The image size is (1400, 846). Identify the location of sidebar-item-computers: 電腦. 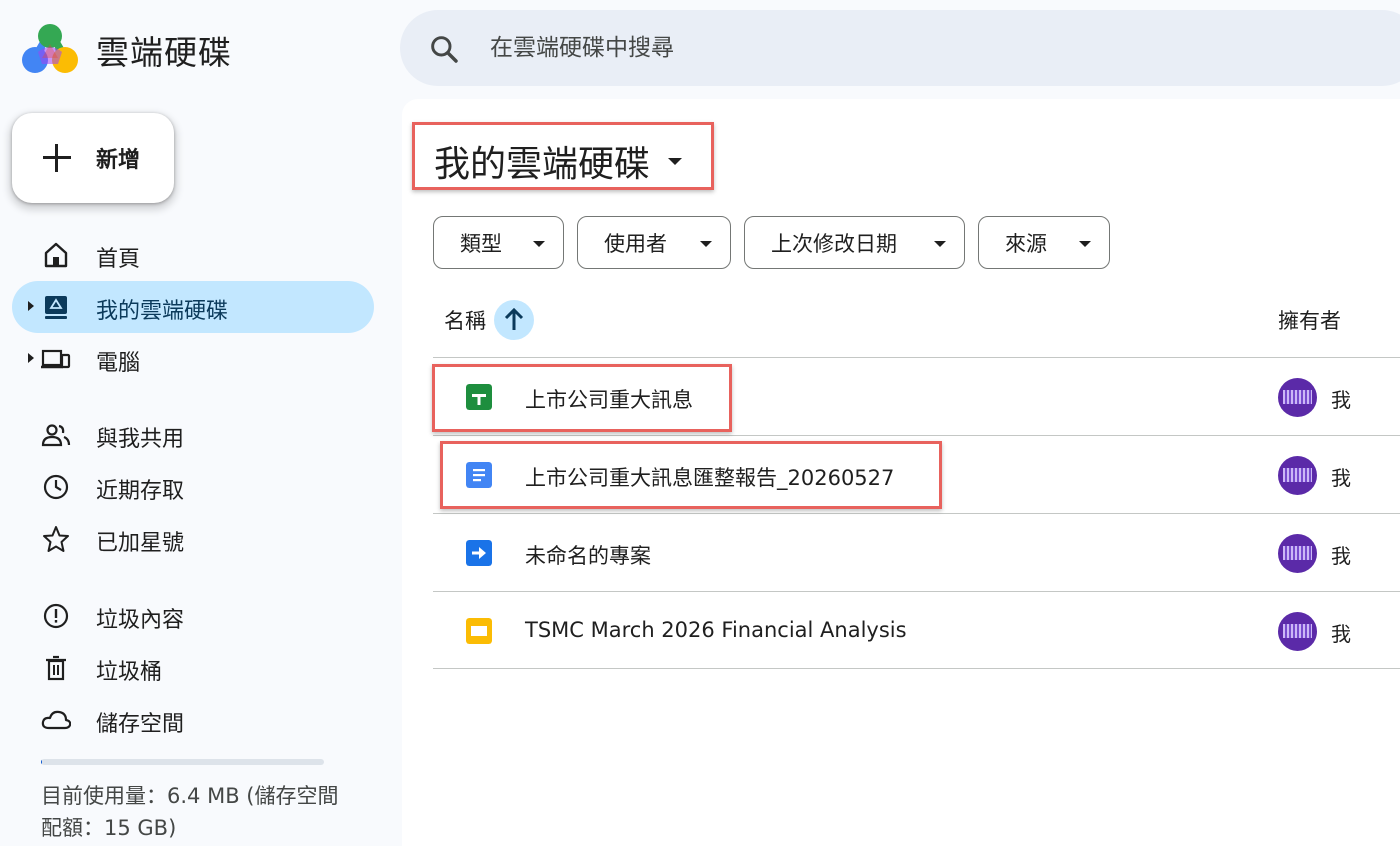
(193, 359).